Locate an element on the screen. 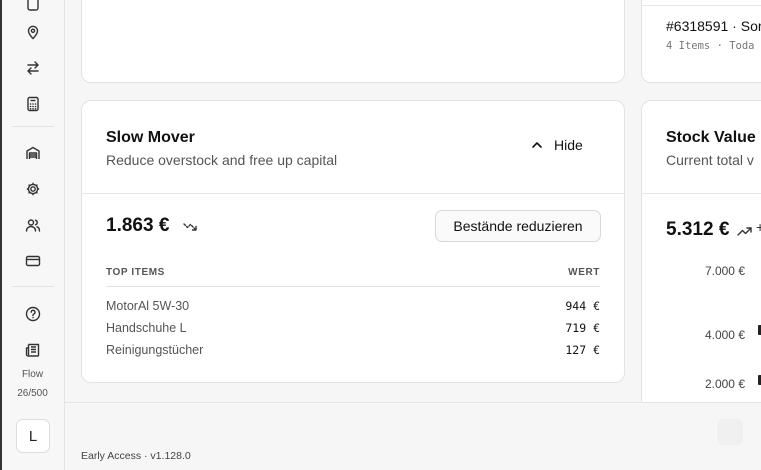 The width and height of the screenshot is (761, 470). y-axis-tick: 4.000 € is located at coordinates (724, 335).